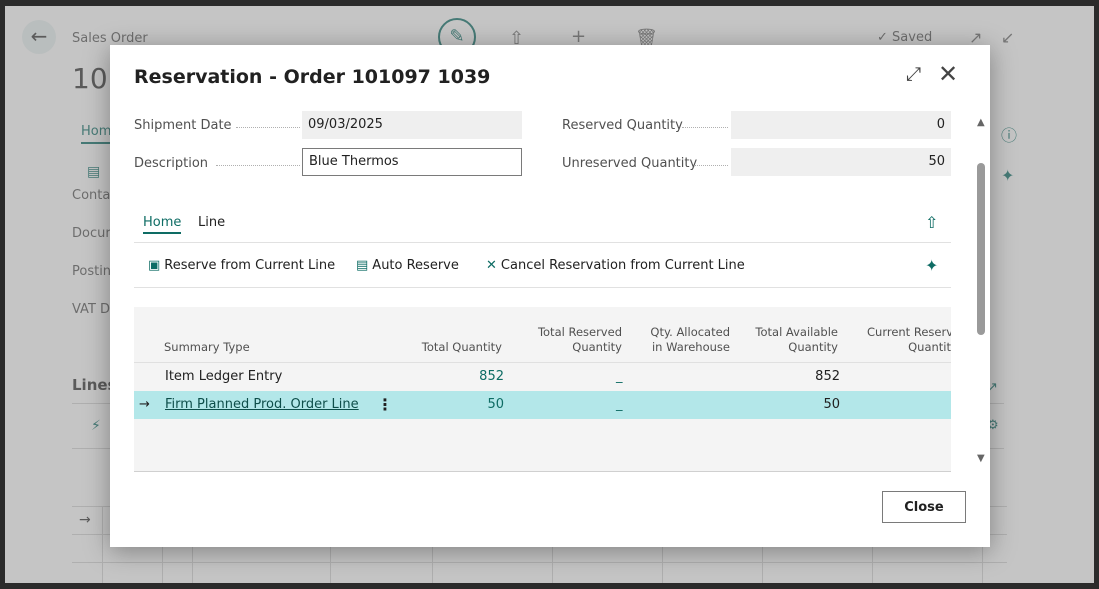 The width and height of the screenshot is (1099, 589). What do you see at coordinates (162, 224) in the screenshot?
I see `tab-home: Home` at bounding box center [162, 224].